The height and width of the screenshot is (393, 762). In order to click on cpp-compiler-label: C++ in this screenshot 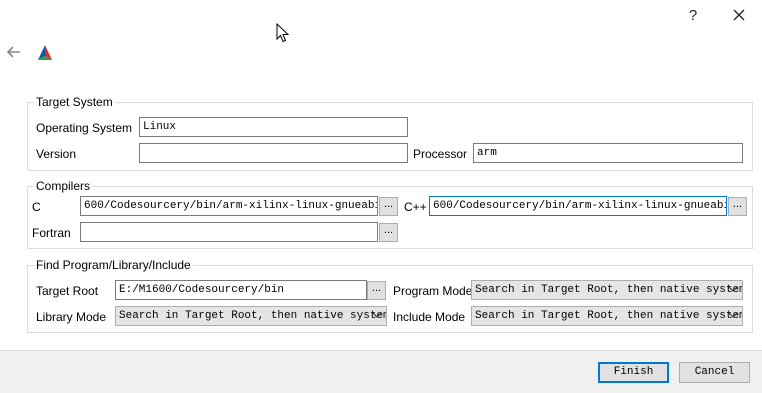, I will do `click(415, 207)`.